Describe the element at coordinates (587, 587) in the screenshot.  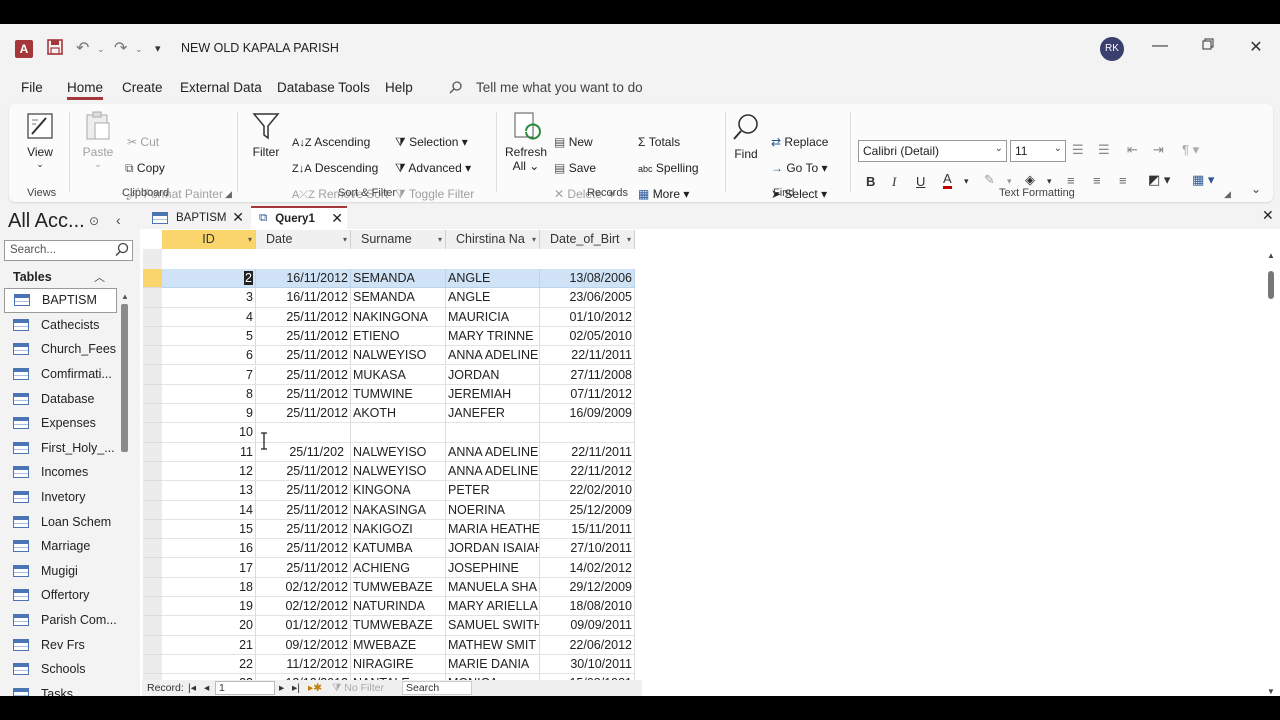
I see `table-cell: 29/12/2009` at that location.